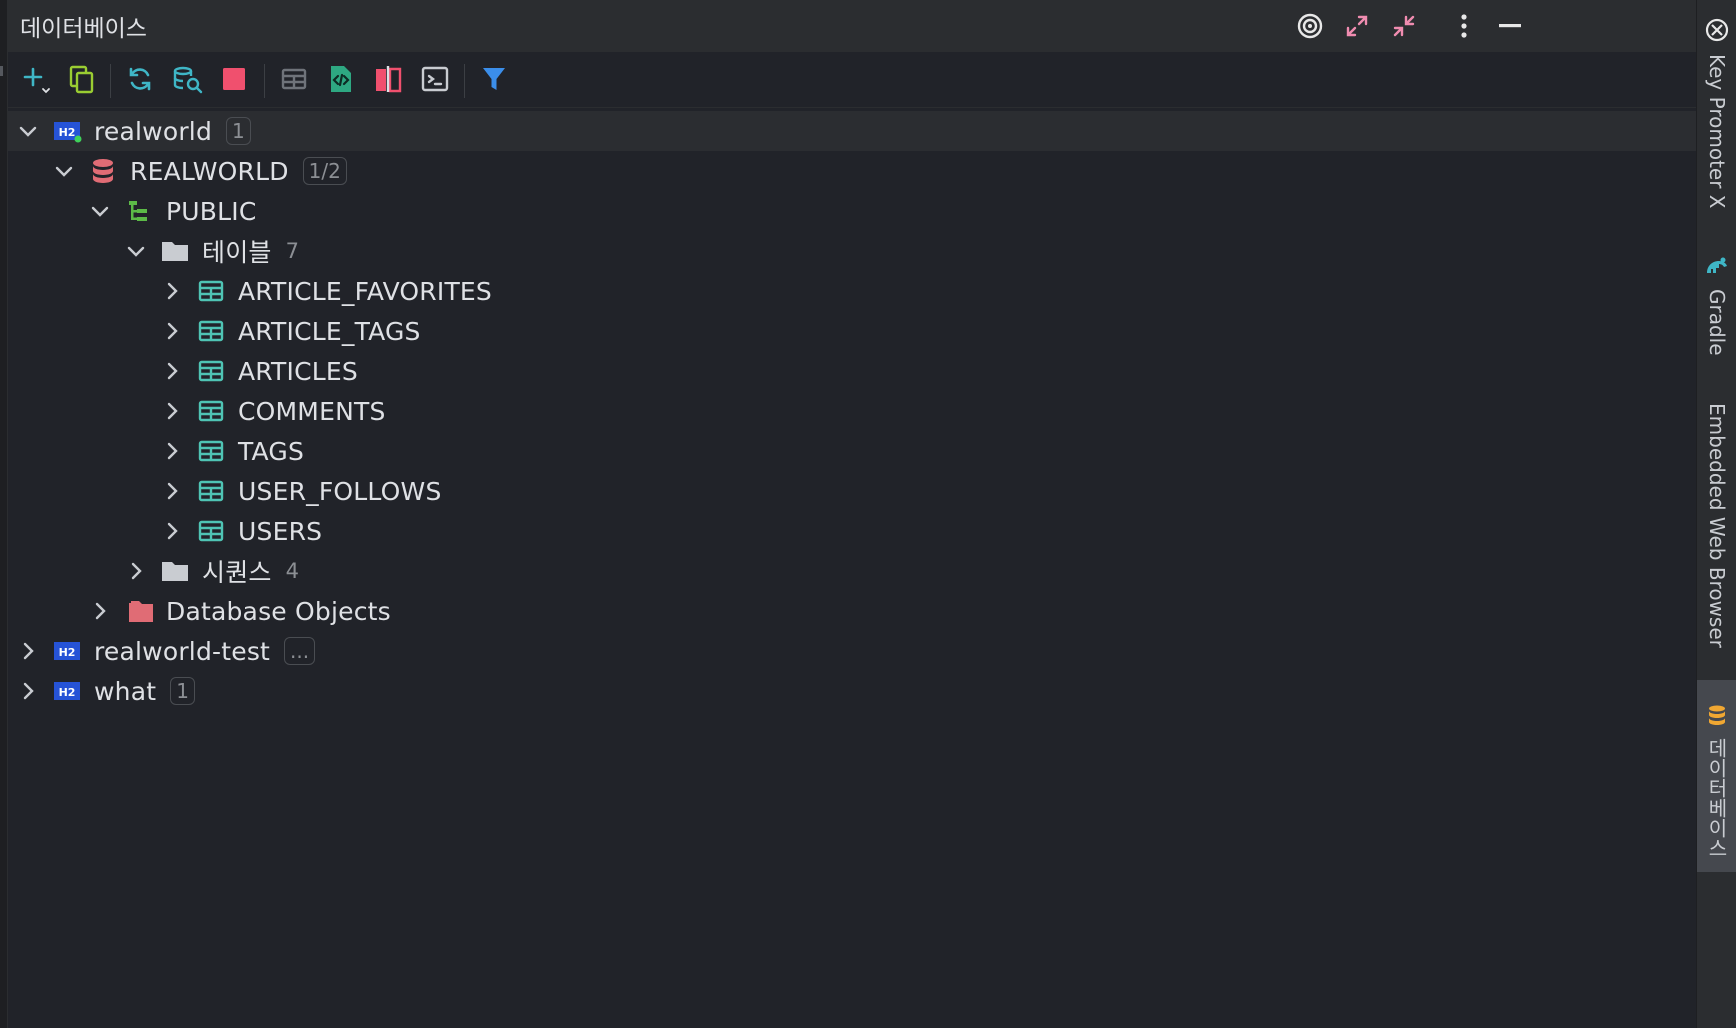  Describe the element at coordinates (1717, 32) in the screenshot. I see `key-promoter-icon` at that location.